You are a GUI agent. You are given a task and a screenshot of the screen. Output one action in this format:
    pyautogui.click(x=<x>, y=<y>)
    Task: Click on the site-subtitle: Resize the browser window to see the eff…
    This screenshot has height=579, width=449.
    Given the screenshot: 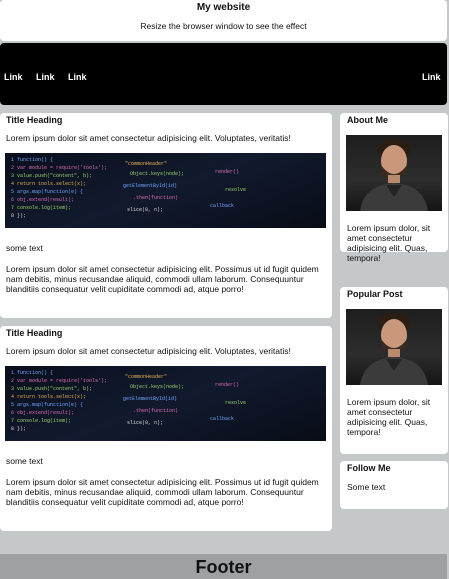 What is the action you would take?
    pyautogui.click(x=223, y=26)
    